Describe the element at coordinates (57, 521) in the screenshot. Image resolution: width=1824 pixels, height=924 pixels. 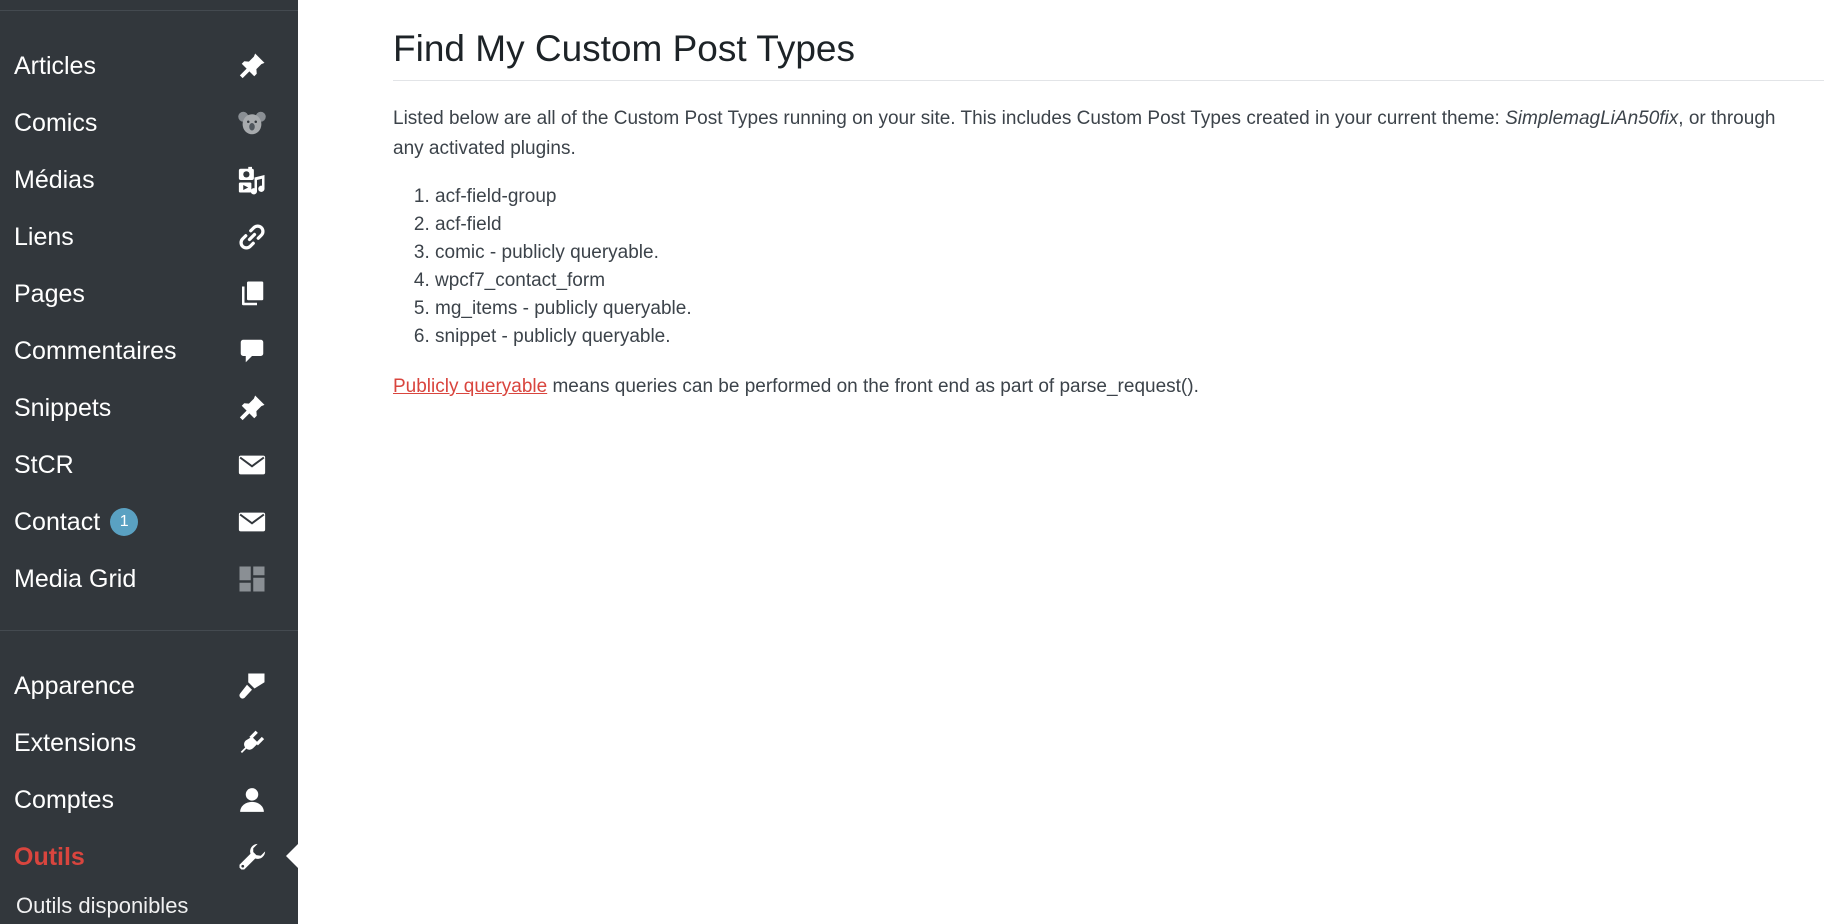
I see `contact-label: Contact` at that location.